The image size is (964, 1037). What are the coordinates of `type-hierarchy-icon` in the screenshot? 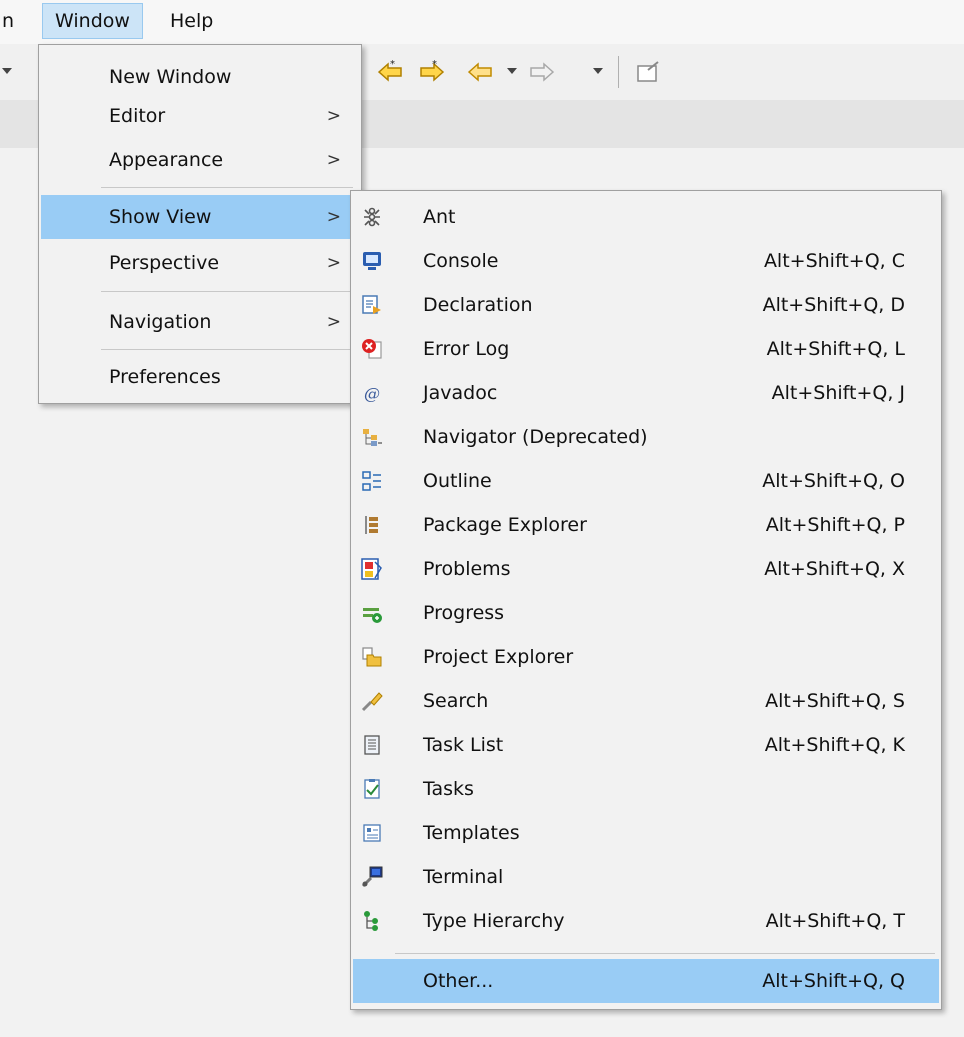 It's located at (371, 921).